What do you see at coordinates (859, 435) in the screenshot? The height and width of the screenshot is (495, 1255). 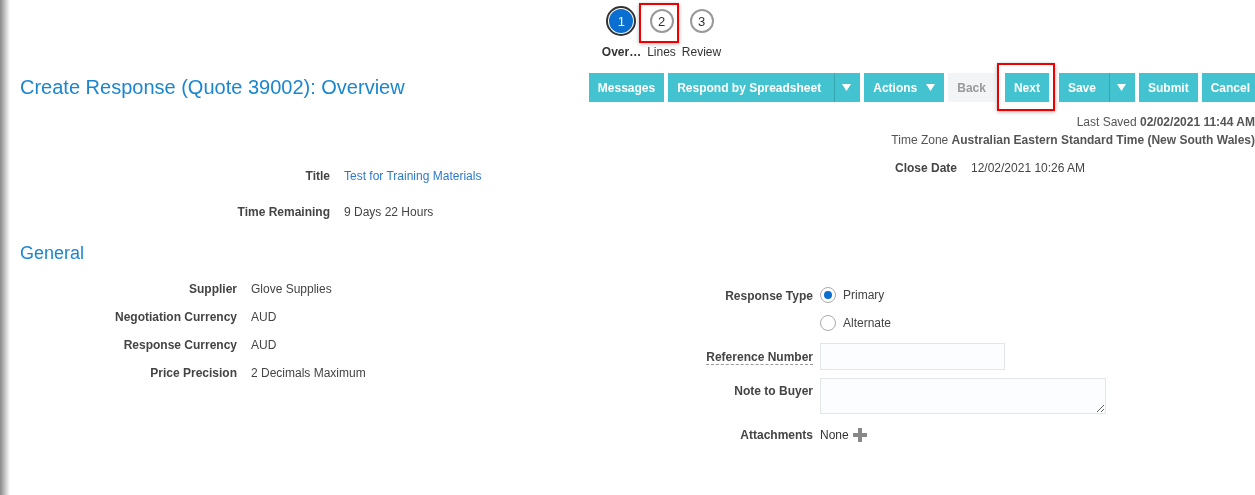 I see `add-icon` at bounding box center [859, 435].